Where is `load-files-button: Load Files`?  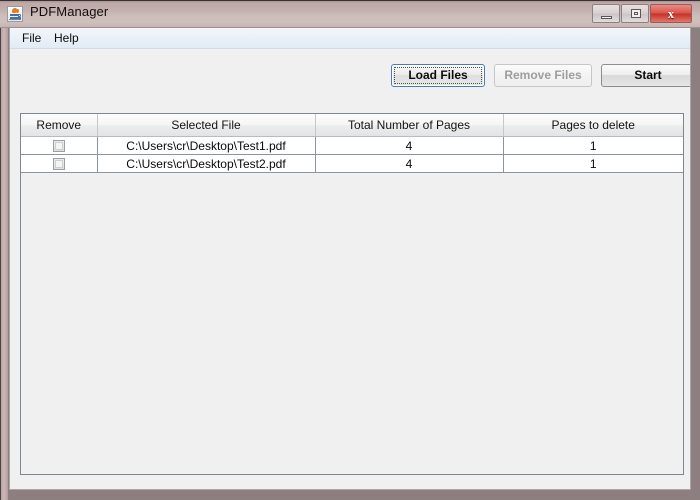 load-files-button: Load Files is located at coordinates (438, 75).